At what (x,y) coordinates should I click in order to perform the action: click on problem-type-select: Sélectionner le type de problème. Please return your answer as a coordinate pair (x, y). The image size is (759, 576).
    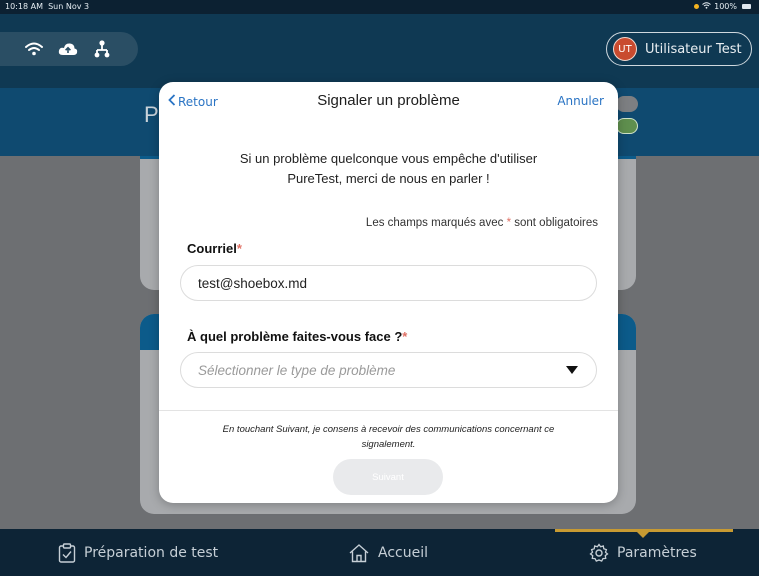
    Looking at the image, I should click on (388, 370).